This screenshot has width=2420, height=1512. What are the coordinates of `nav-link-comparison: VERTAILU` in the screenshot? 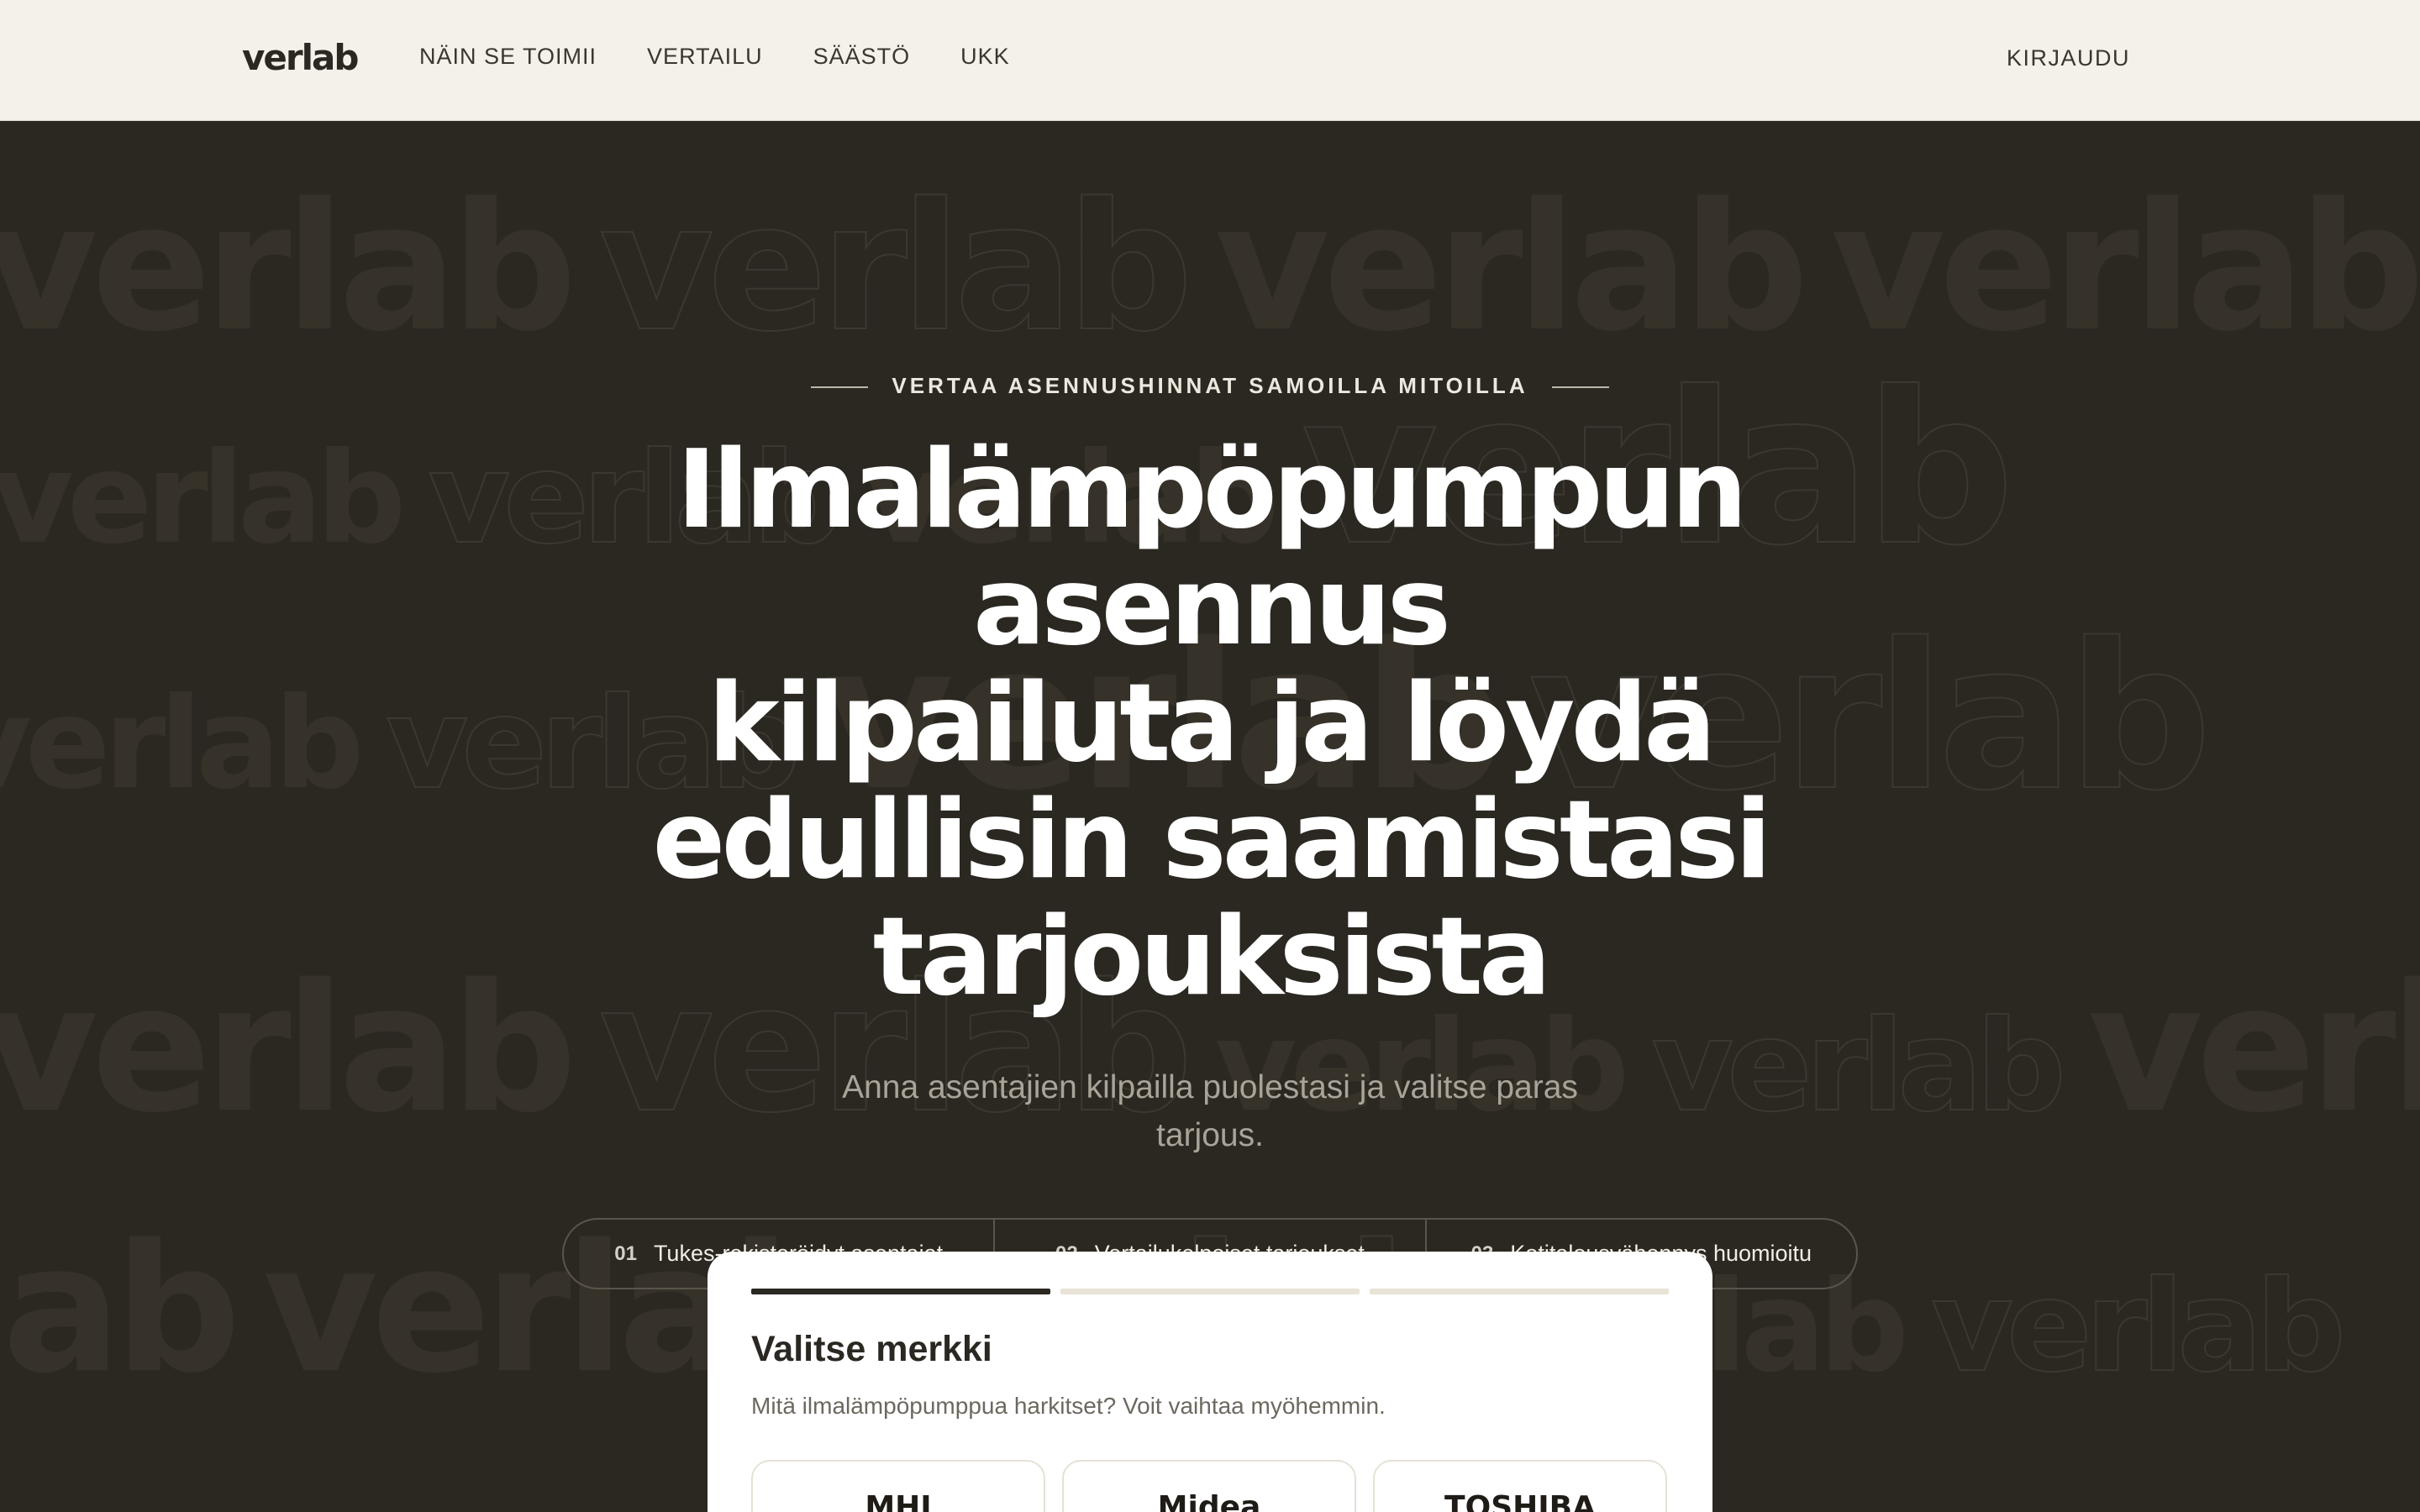 It's located at (705, 57).